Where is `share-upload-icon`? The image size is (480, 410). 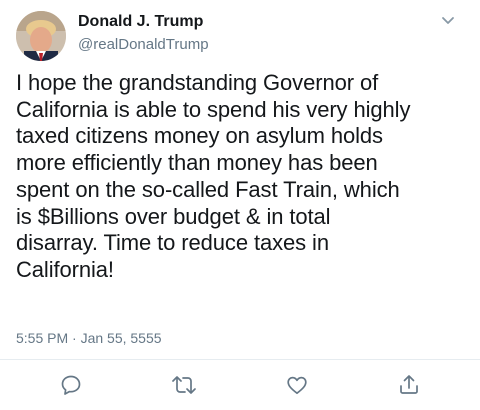 share-upload-icon is located at coordinates (409, 384).